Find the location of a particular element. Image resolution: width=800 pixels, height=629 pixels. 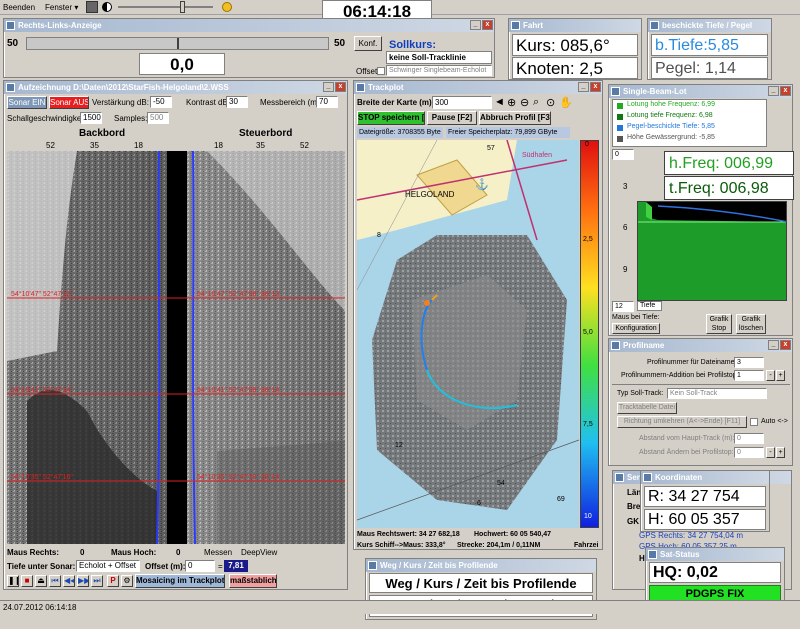

sonar-ein-button: Sonar EIN is located at coordinates (27, 102).